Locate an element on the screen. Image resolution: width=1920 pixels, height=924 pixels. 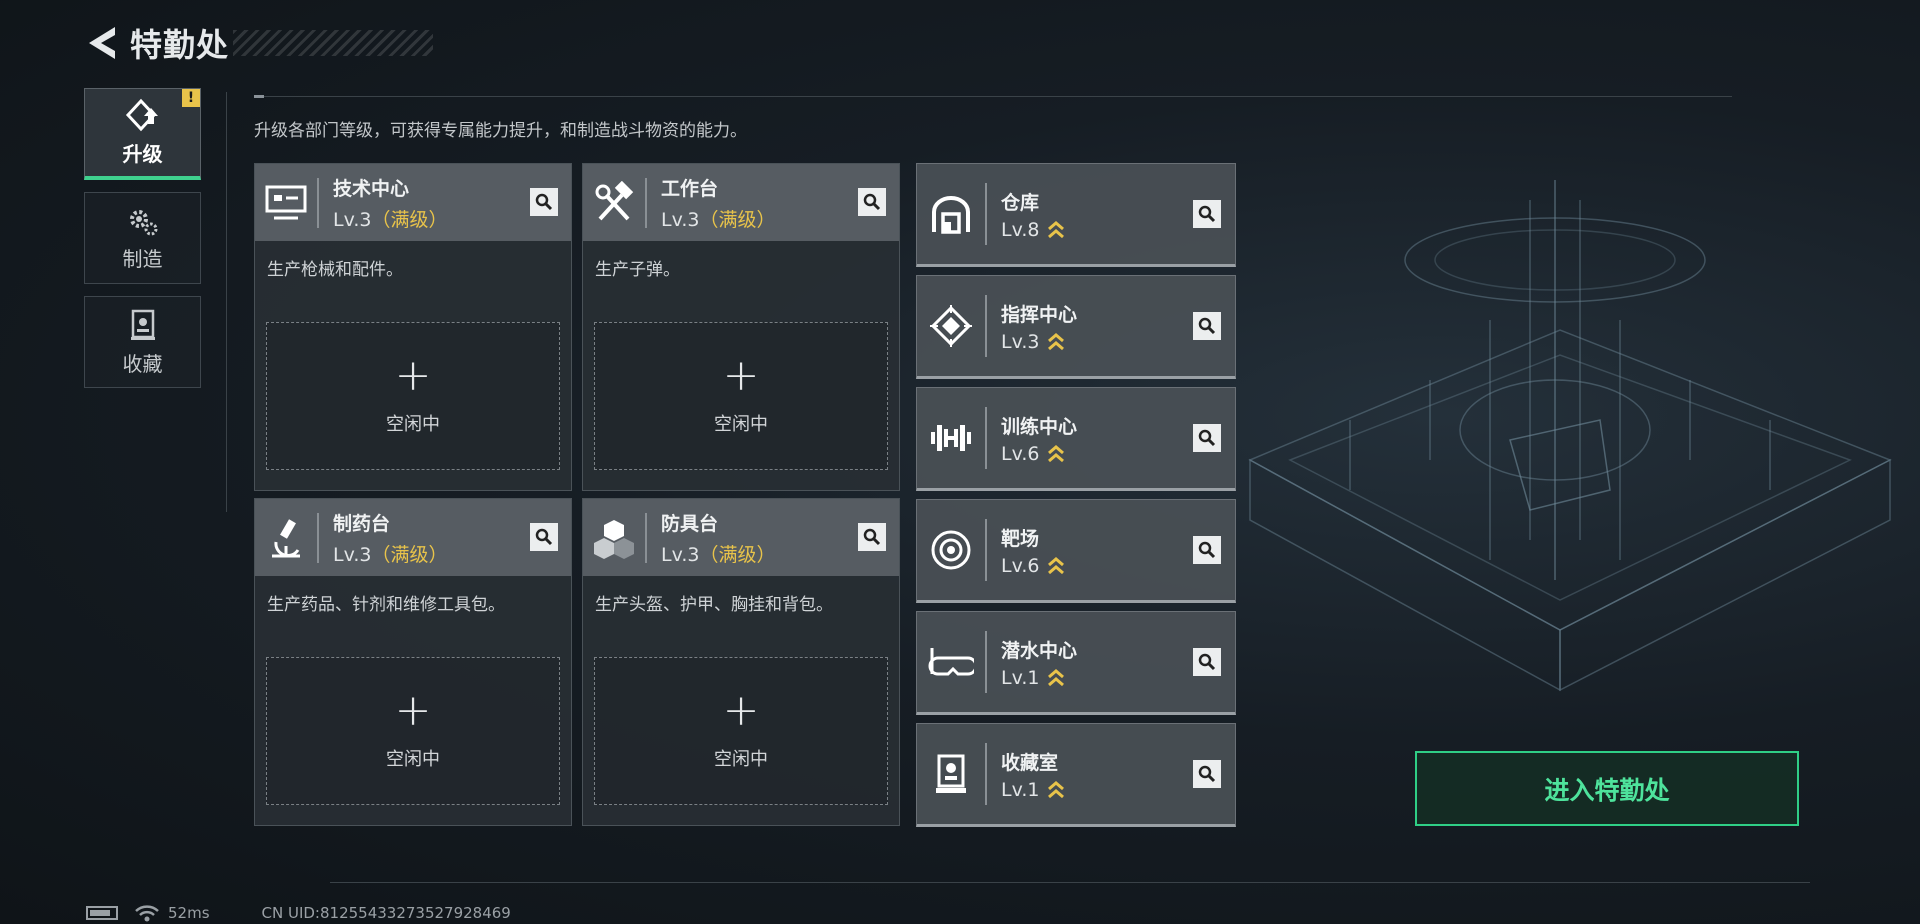
dept-card-warehouse: 仓库 Lv.8 is located at coordinates (1076, 215).